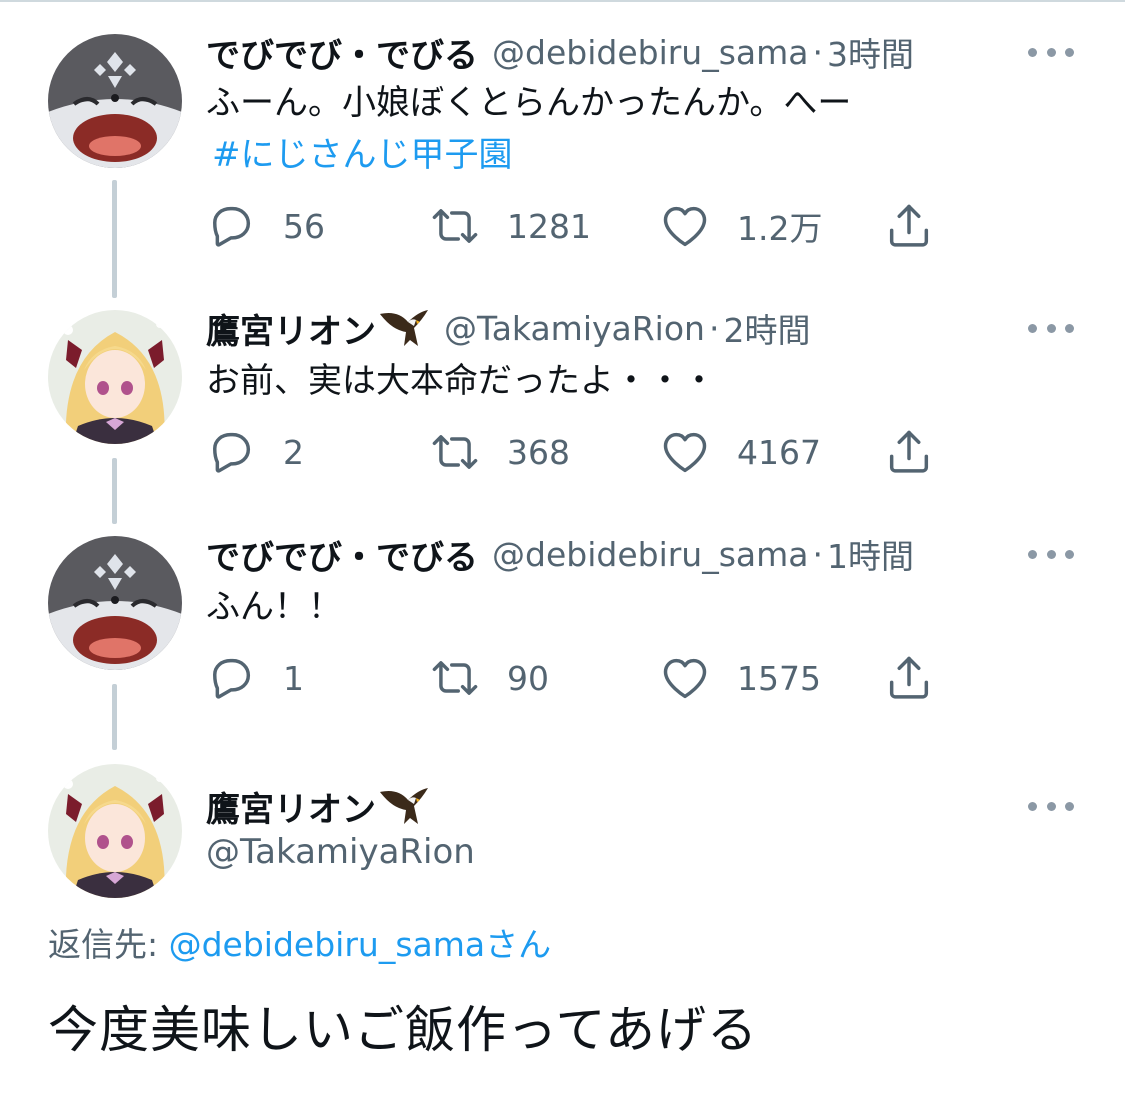 This screenshot has height=1110, width=1125. Describe the element at coordinates (461, 381) in the screenshot. I see `tweet-text: お前、実は大本命だったよ・・・` at that location.